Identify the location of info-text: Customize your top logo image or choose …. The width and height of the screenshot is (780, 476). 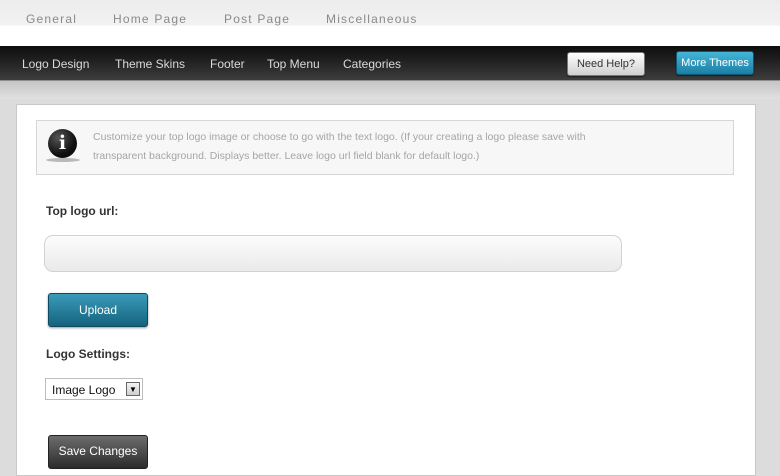
(403, 147).